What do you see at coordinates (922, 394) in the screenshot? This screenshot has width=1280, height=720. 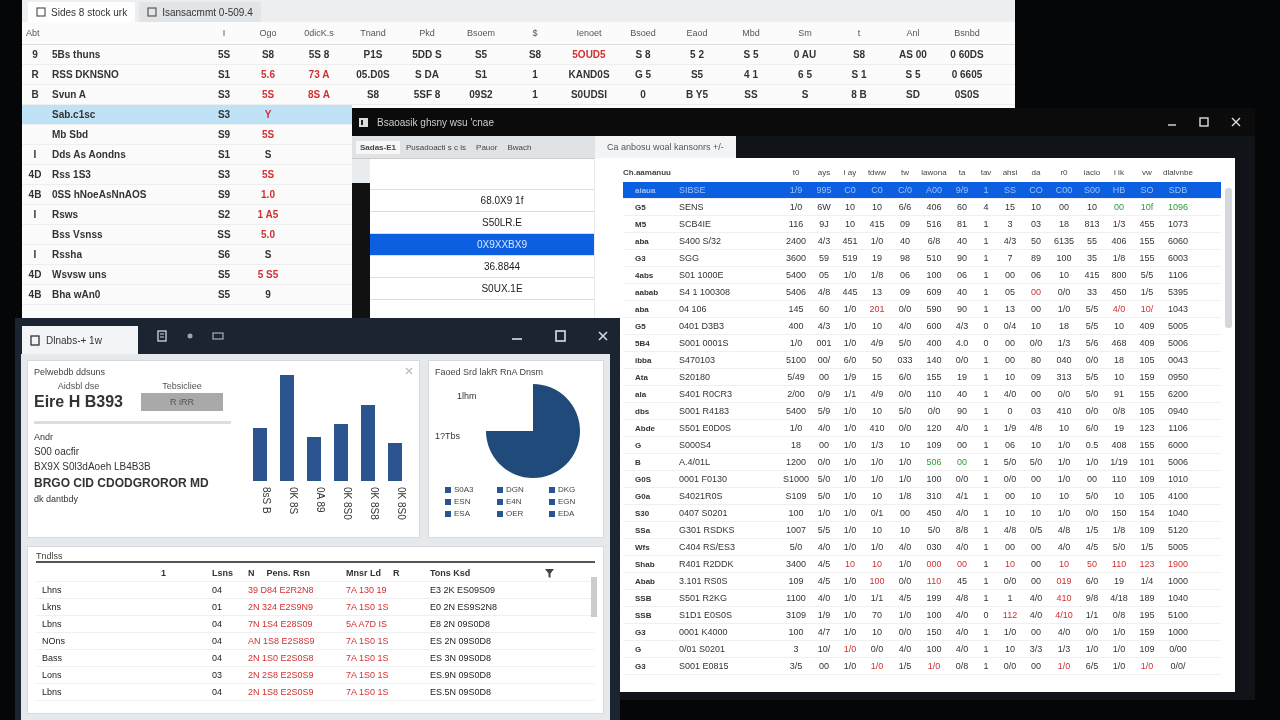 I see `table-row: ala S401 R0CR3 2/00 0/9 1/1 4/9 0/0 110 40 1 4/0 00 0/0 5/0 91 155 6200` at bounding box center [922, 394].